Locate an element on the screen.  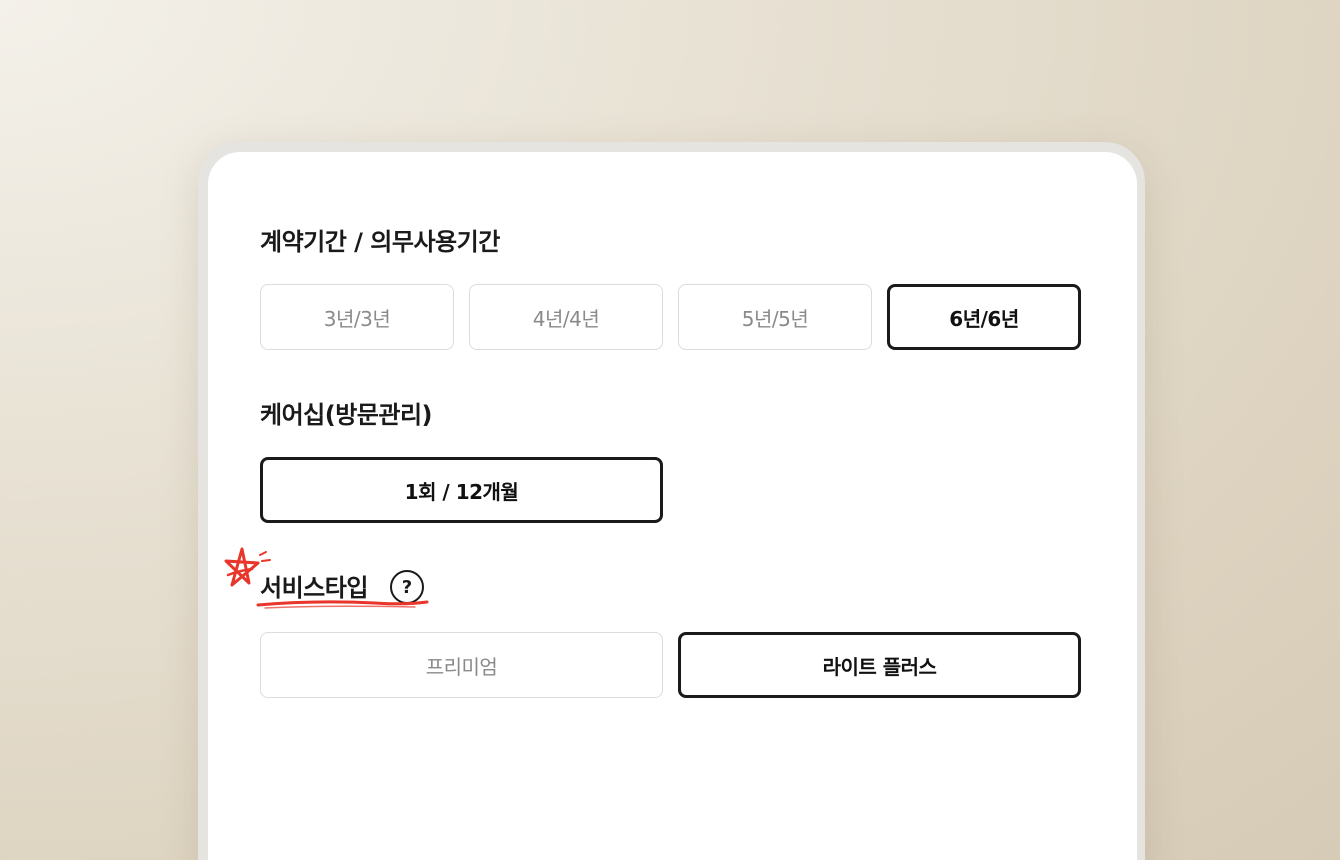
contract-option-5y: 5년/5년 is located at coordinates (775, 317).